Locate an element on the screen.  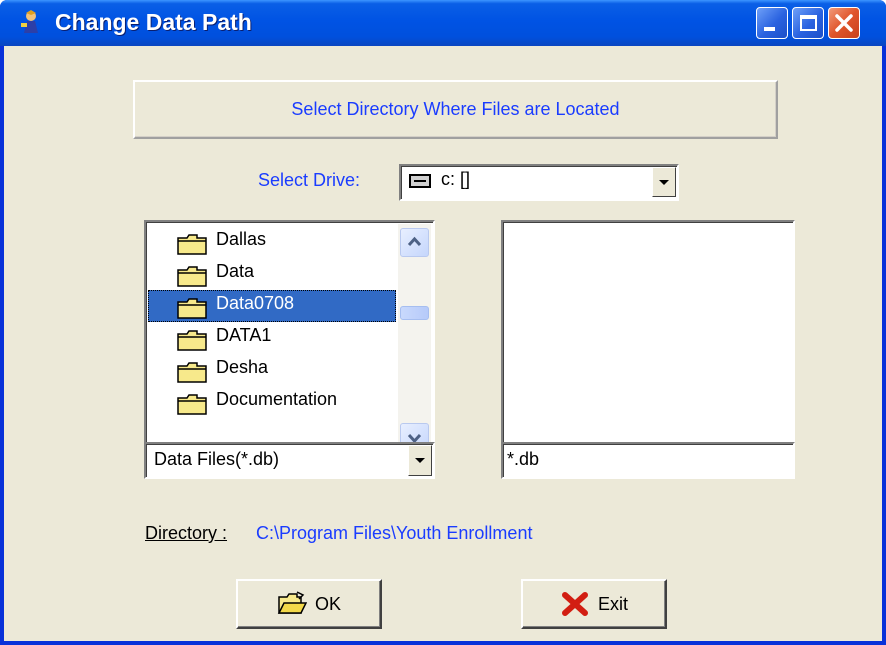
minimize-button is located at coordinates (772, 23).